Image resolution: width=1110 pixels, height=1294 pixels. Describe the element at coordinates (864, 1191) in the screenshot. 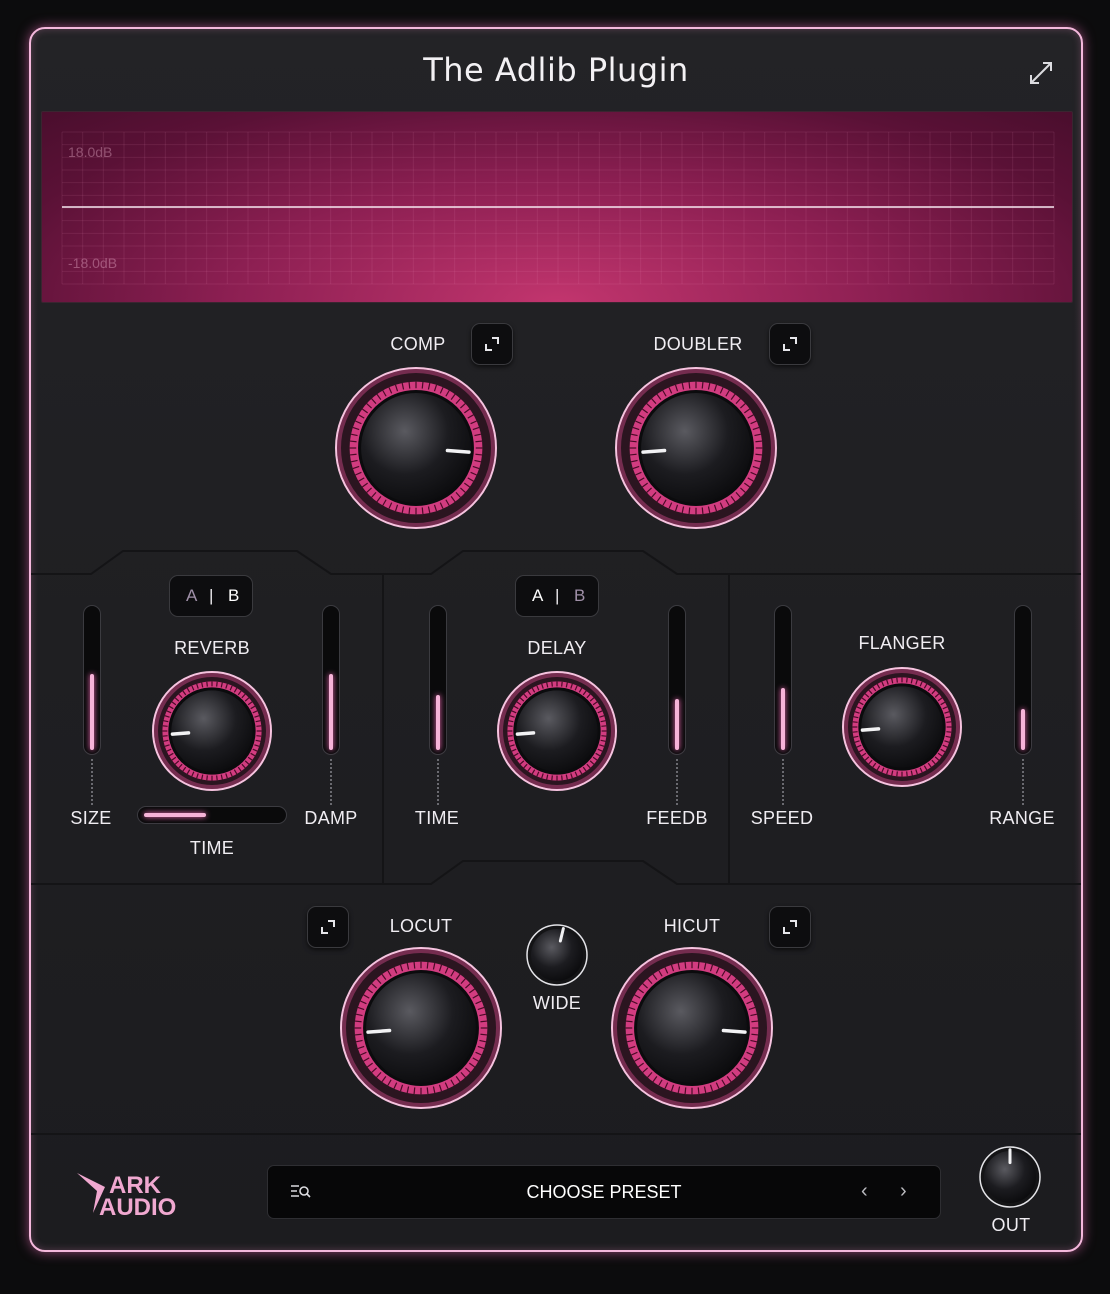

I see `preset-prev-button: ‹` at that location.